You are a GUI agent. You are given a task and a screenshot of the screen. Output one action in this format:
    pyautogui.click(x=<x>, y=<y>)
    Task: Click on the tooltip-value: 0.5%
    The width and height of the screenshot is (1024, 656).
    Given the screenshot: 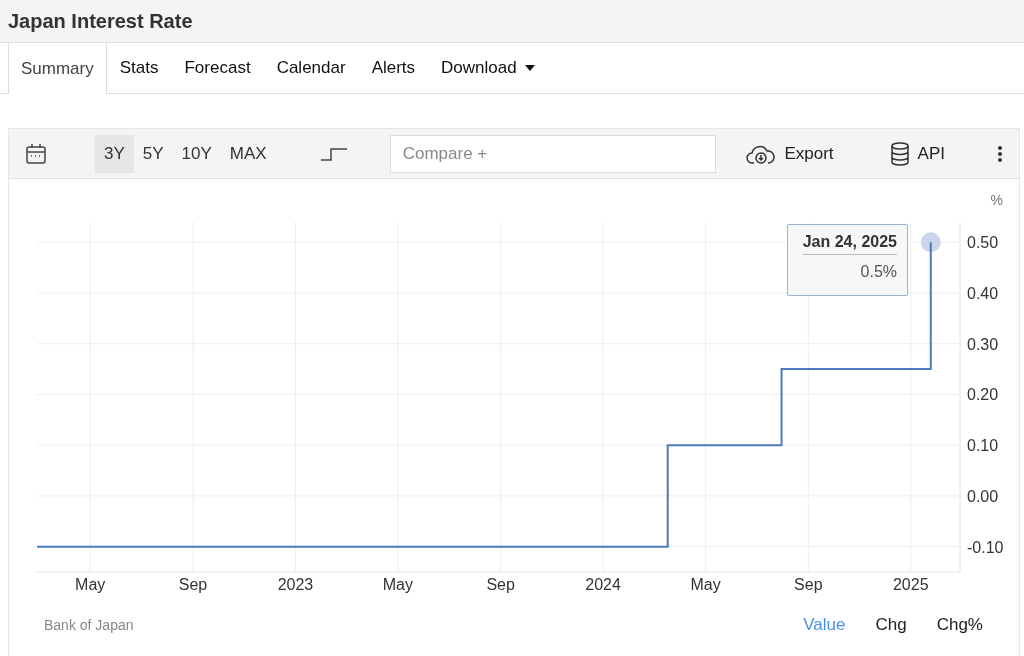 What is the action you would take?
    pyautogui.click(x=878, y=272)
    